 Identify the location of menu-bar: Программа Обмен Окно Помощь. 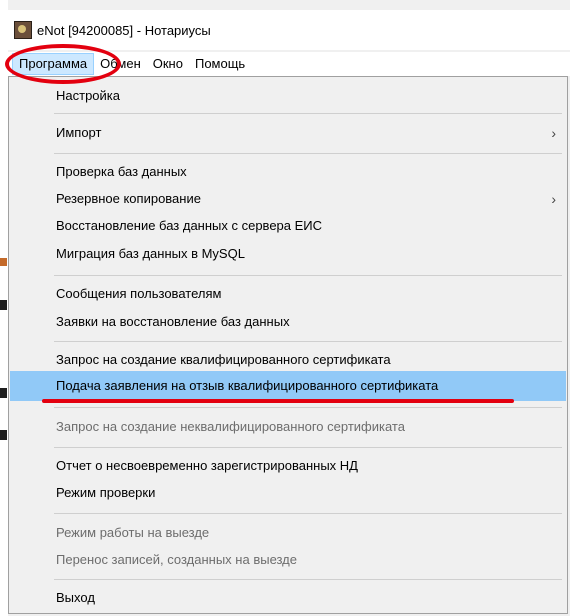
(289, 64).